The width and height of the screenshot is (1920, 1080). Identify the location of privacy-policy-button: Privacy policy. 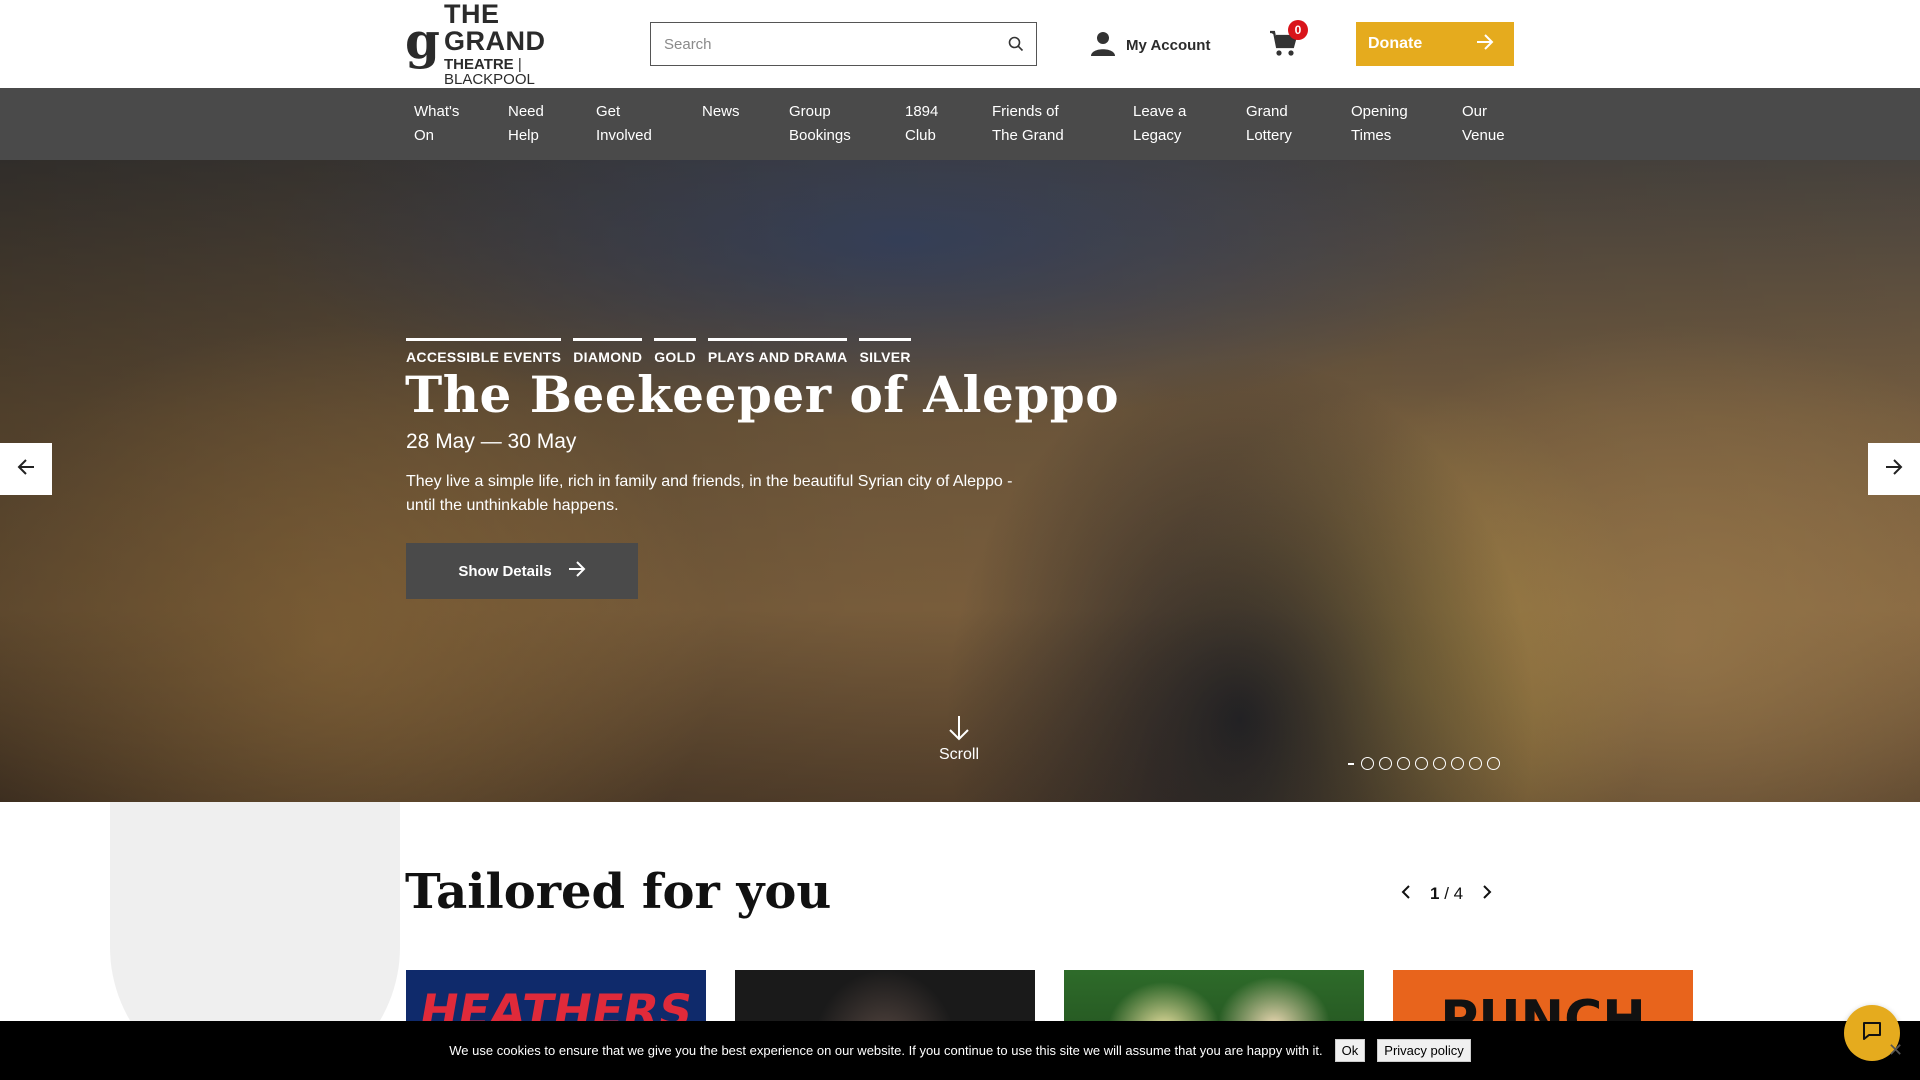
(1424, 1050).